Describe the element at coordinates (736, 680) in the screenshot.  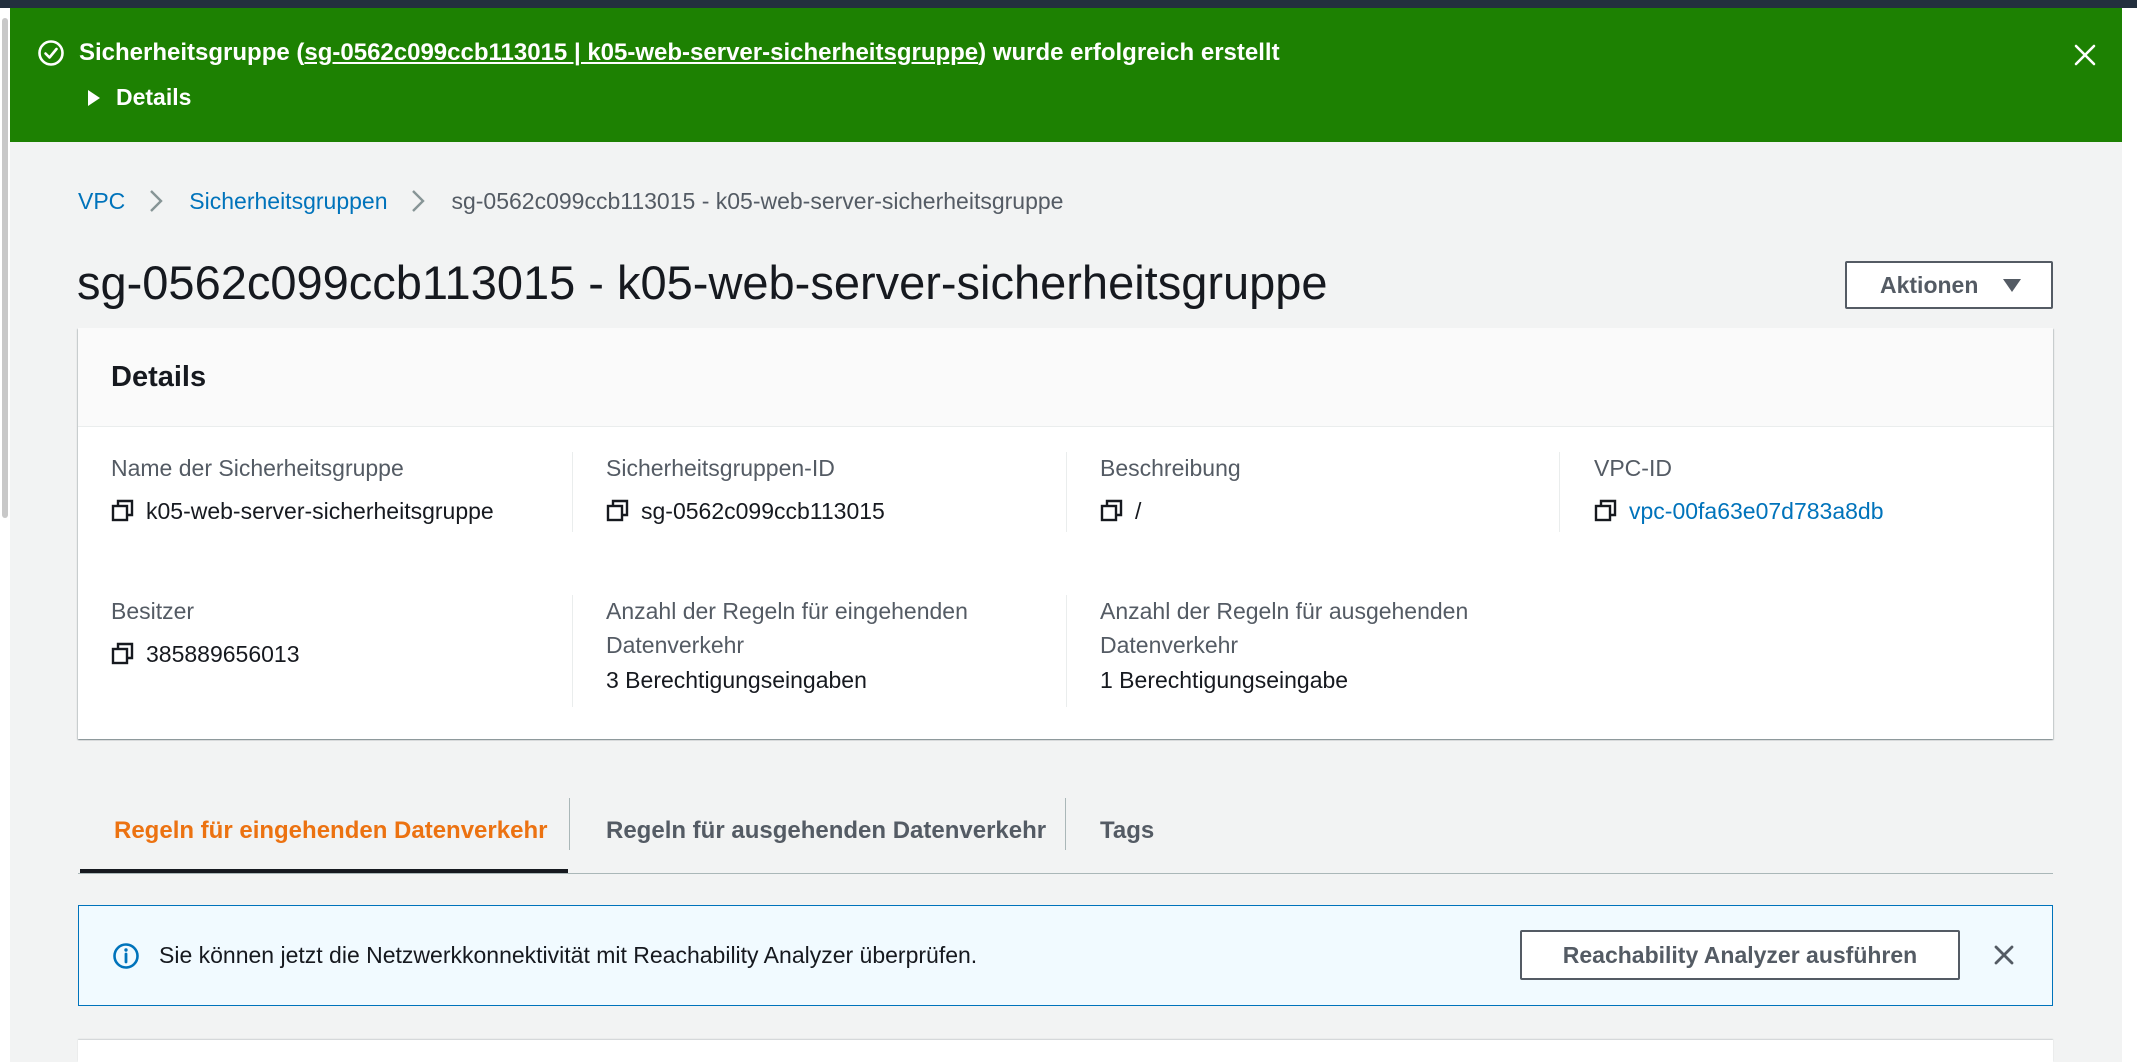
I see `inbound-rule-count-value: 3 Berechtigungseingaben` at that location.